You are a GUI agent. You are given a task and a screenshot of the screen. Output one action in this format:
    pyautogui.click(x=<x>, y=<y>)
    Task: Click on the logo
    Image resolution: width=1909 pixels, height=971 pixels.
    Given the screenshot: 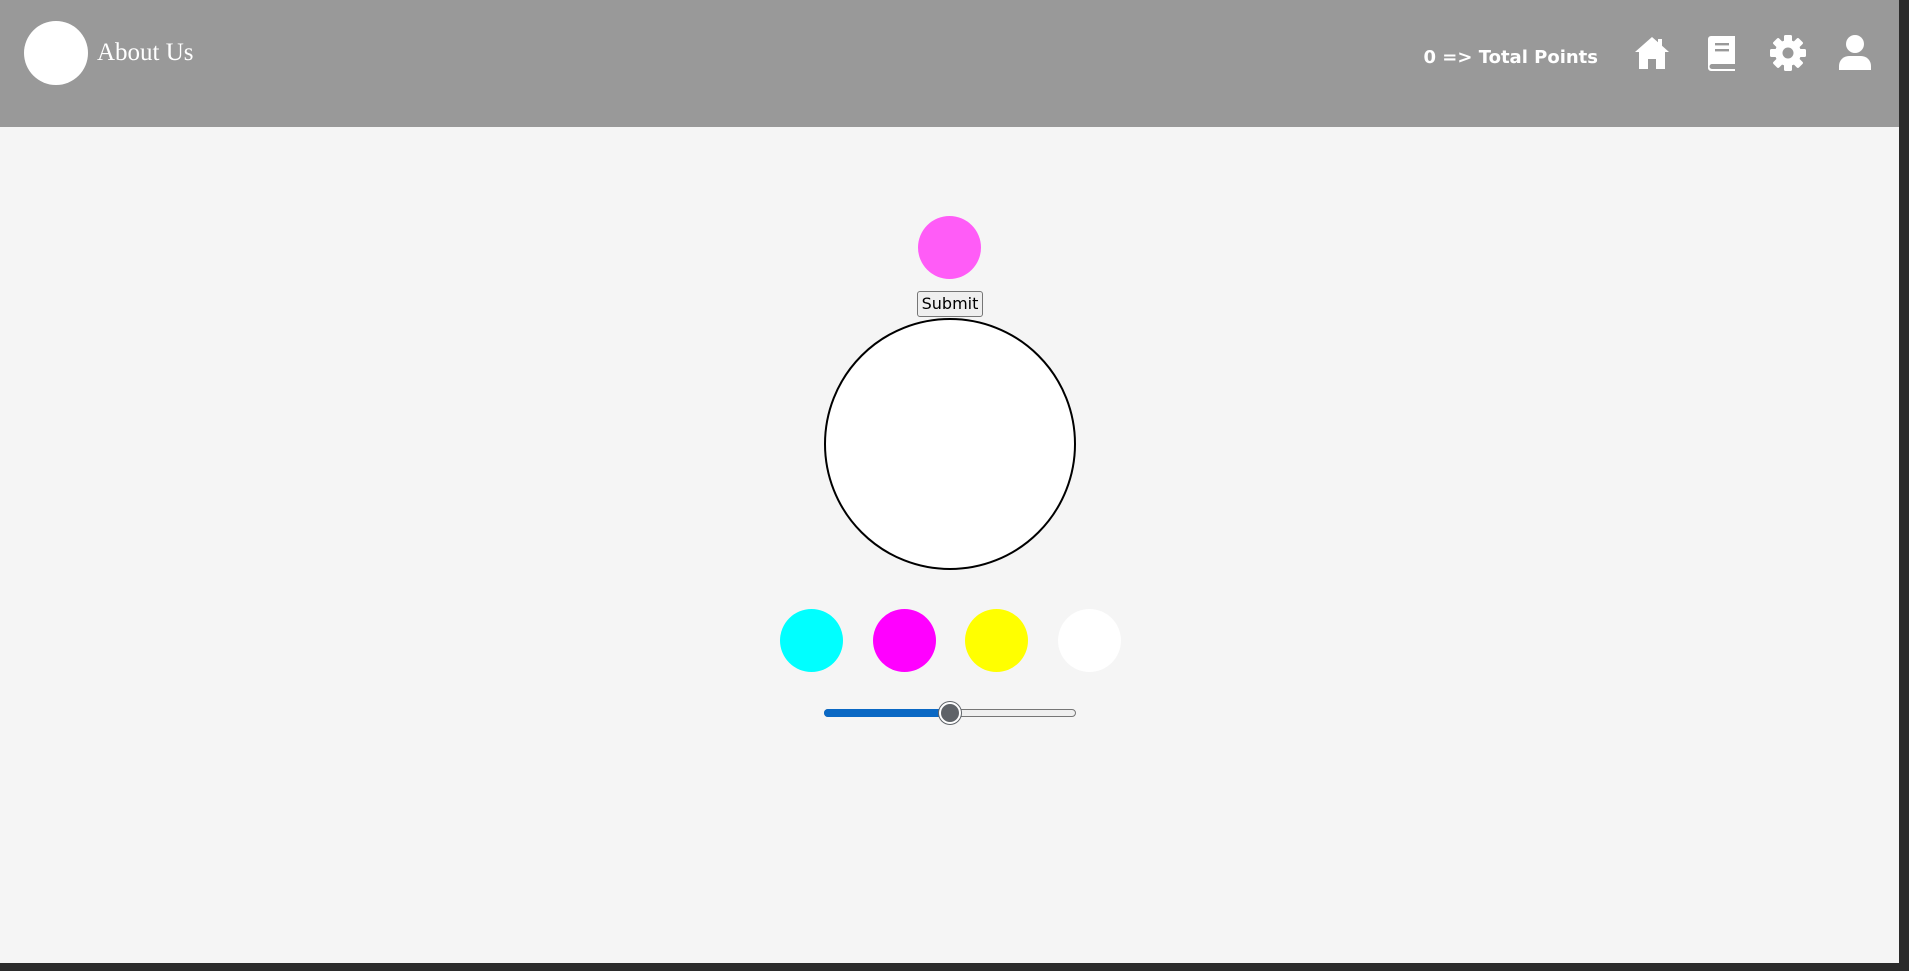 What is the action you would take?
    pyautogui.click(x=56, y=53)
    